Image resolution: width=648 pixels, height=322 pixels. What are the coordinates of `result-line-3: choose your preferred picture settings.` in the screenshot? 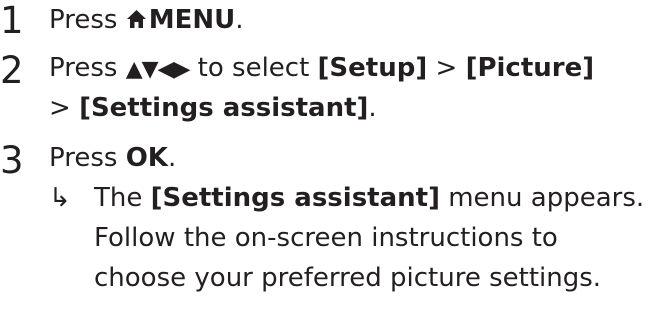 It's located at (348, 278).